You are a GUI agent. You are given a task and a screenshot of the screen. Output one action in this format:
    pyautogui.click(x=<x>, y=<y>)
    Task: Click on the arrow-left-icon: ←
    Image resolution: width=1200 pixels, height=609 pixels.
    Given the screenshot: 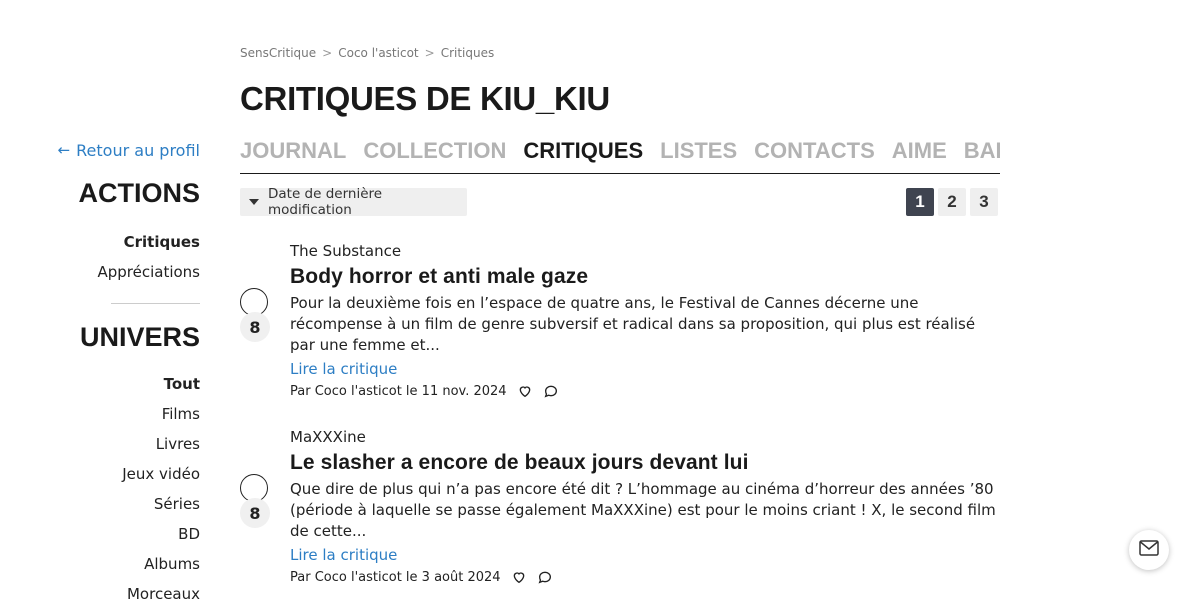 What is the action you would take?
    pyautogui.click(x=64, y=150)
    